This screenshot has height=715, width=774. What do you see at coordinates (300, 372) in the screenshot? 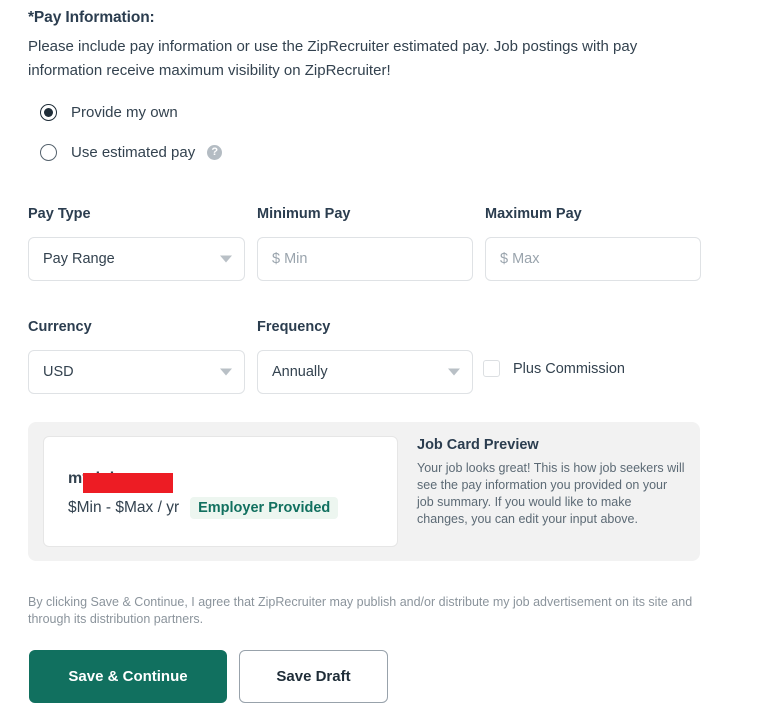
I see `select-frequency-value: Annually` at bounding box center [300, 372].